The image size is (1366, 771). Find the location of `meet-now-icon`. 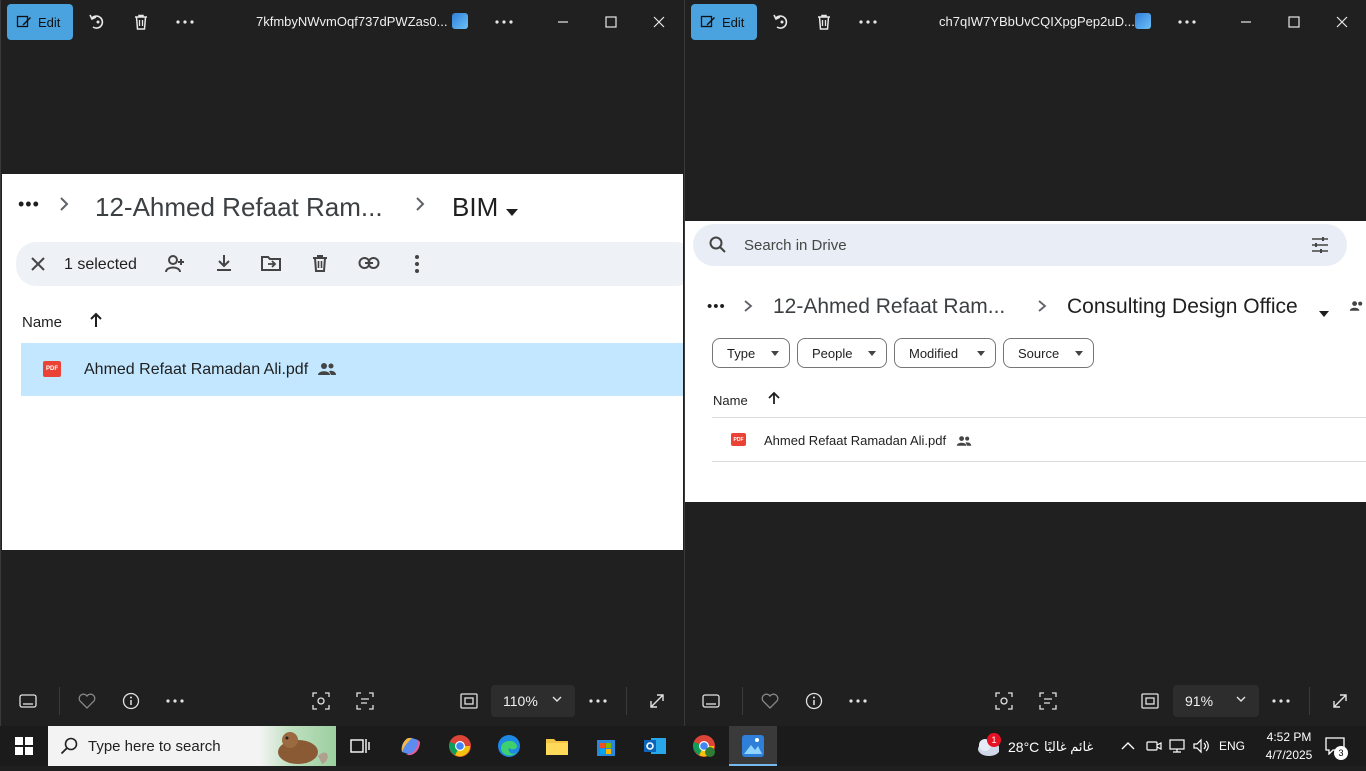

meet-now-icon is located at coordinates (1154, 746).